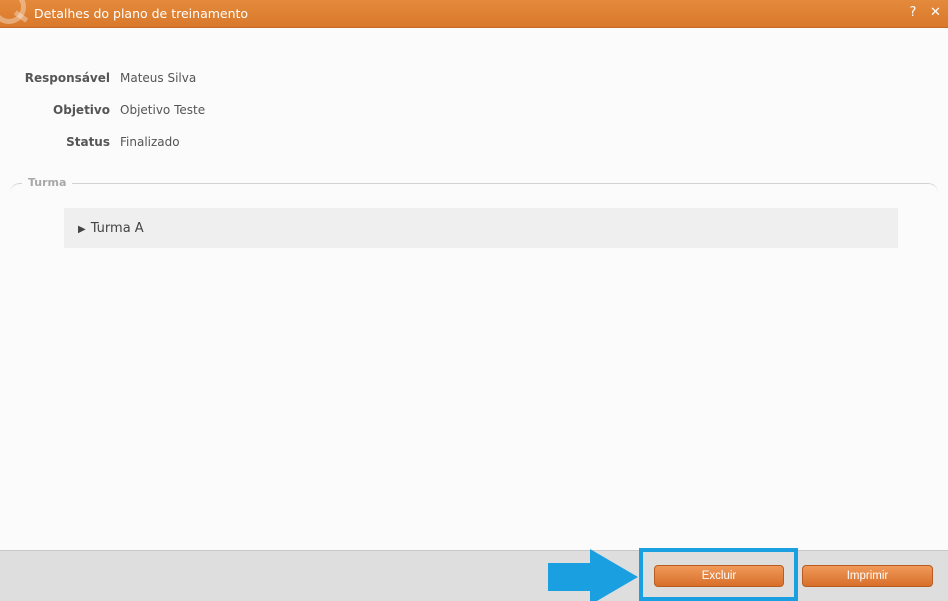  What do you see at coordinates (474, 574) in the screenshot?
I see `dialog-footer: Excluir Imprimir` at bounding box center [474, 574].